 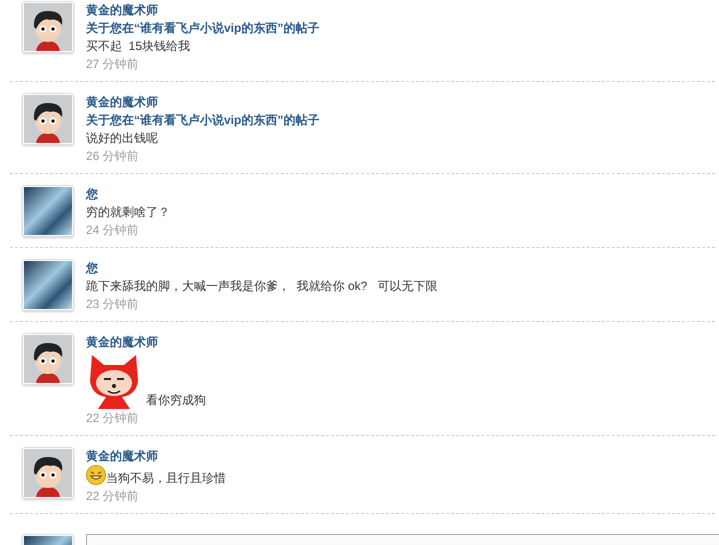 I want to click on timestamp: 26 分钟前, so click(x=112, y=156).